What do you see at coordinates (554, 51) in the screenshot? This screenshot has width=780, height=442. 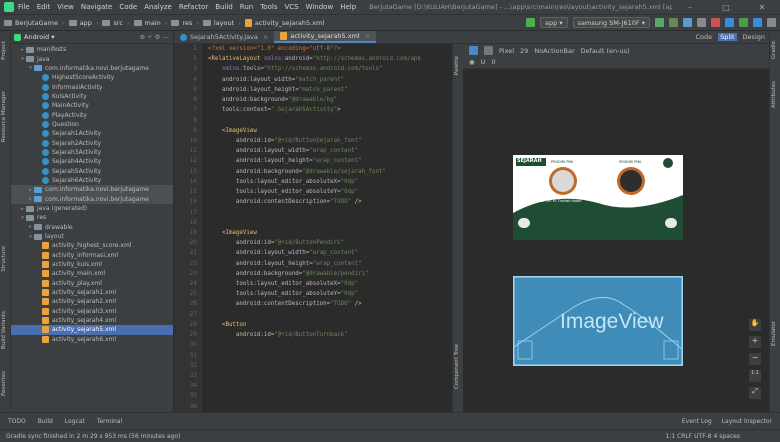 I see `theme-select: NoActionBar` at bounding box center [554, 51].